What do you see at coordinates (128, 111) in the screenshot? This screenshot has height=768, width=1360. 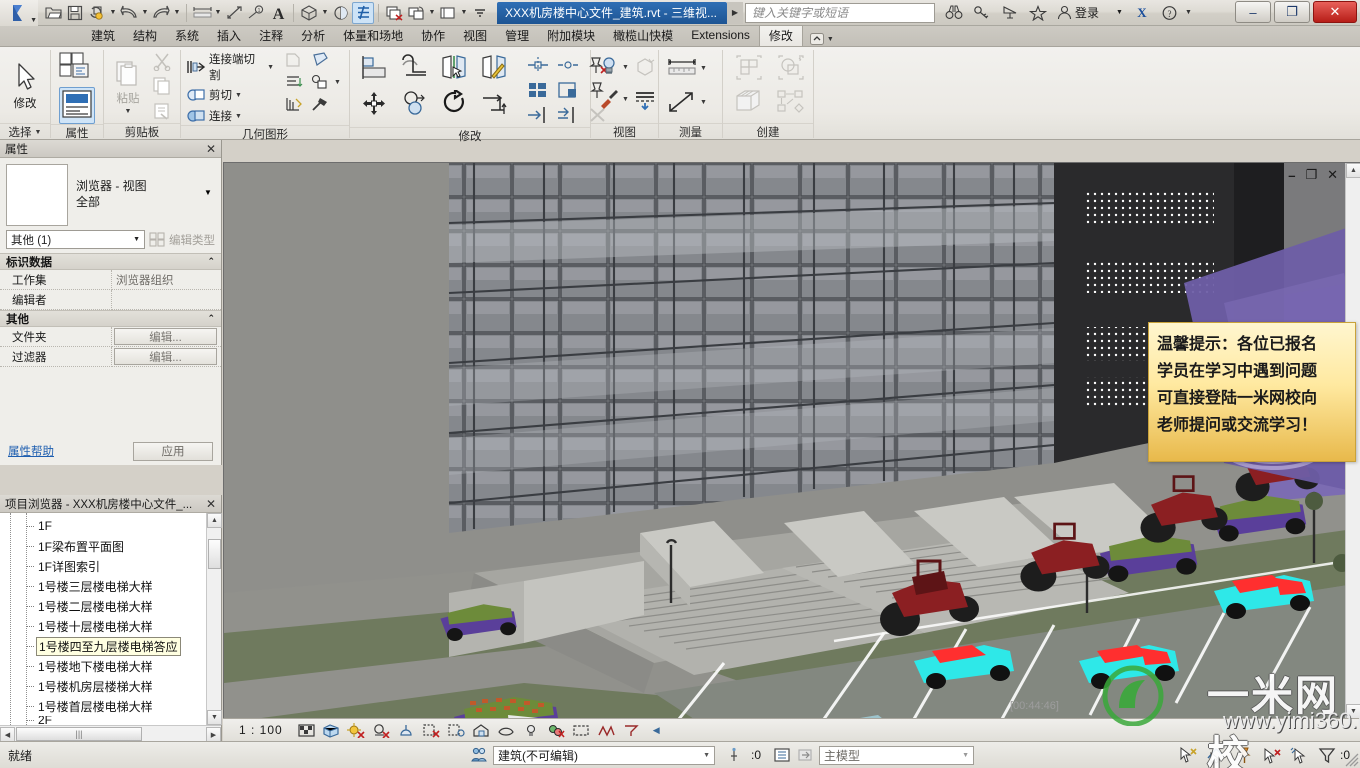 I see `paste-caret-icon: ▼` at bounding box center [128, 111].